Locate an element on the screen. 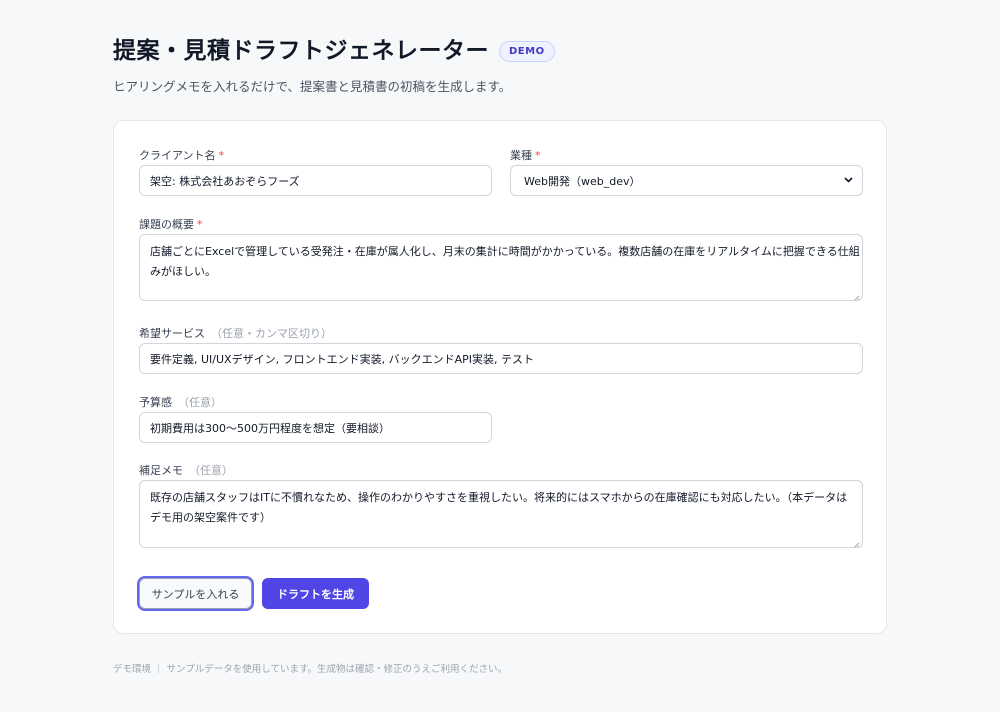 The image size is (1000, 712). fill-sample-button: サンプルを入れる is located at coordinates (195, 593).